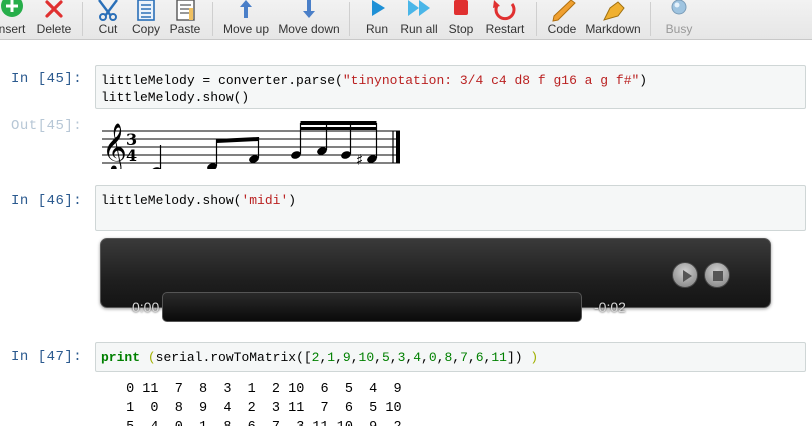 Image resolution: width=812 pixels, height=426 pixels. Describe the element at coordinates (246, 29) in the screenshot. I see `move-up-label: Move up` at that location.